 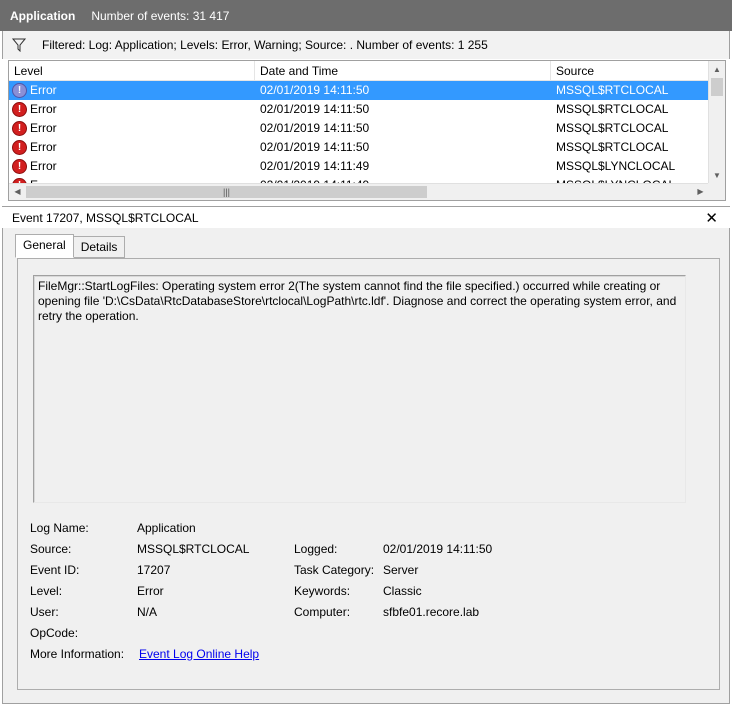 What do you see at coordinates (316, 548) in the screenshot?
I see `logged-label: Logged:` at bounding box center [316, 548].